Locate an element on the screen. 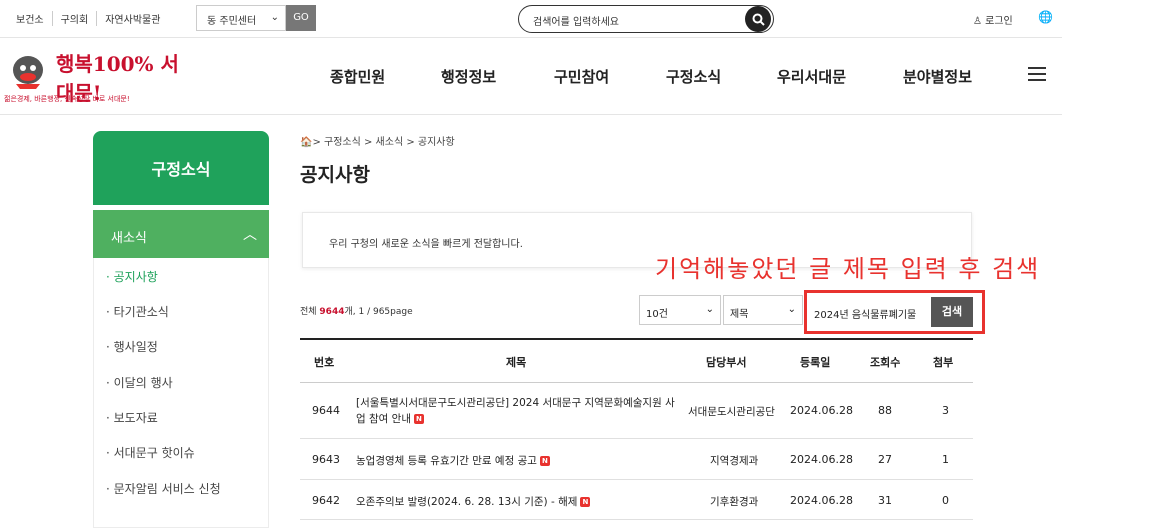  page-title: 공지사항 is located at coordinates (335, 175).